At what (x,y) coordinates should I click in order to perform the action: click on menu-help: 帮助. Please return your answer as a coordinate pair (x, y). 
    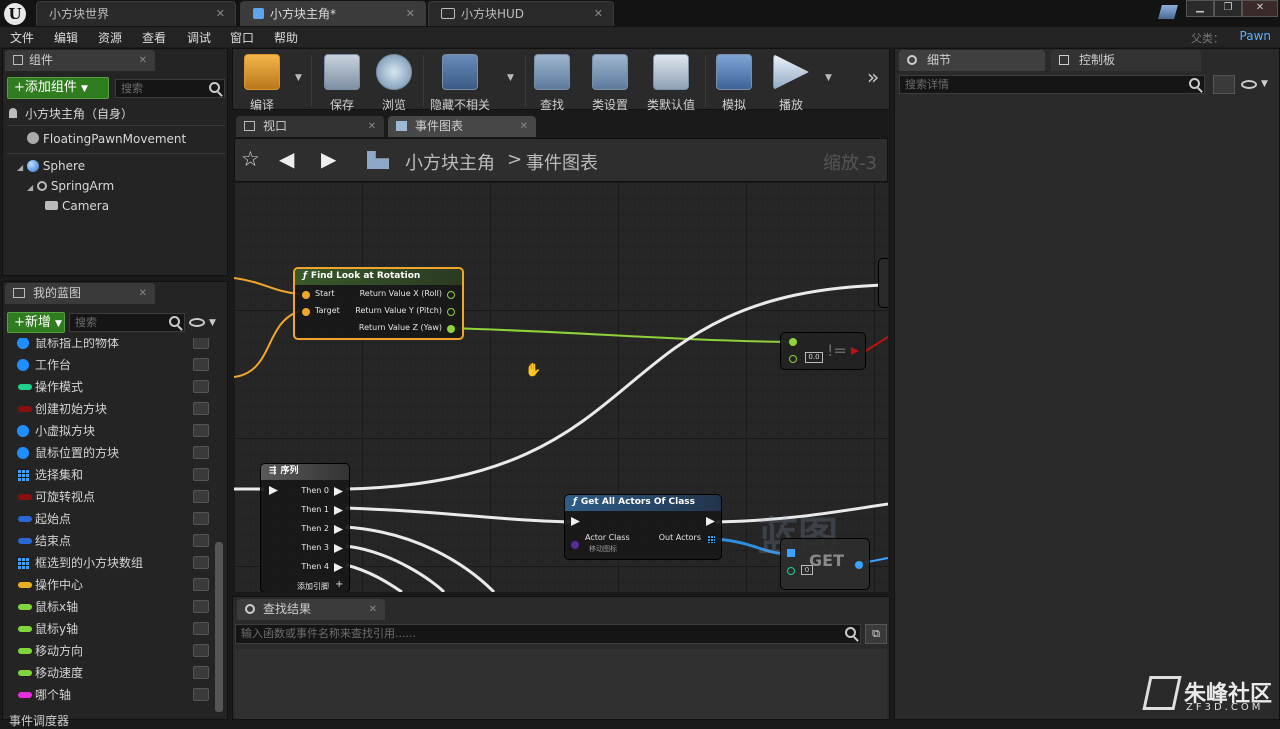
    Looking at the image, I should click on (286, 37).